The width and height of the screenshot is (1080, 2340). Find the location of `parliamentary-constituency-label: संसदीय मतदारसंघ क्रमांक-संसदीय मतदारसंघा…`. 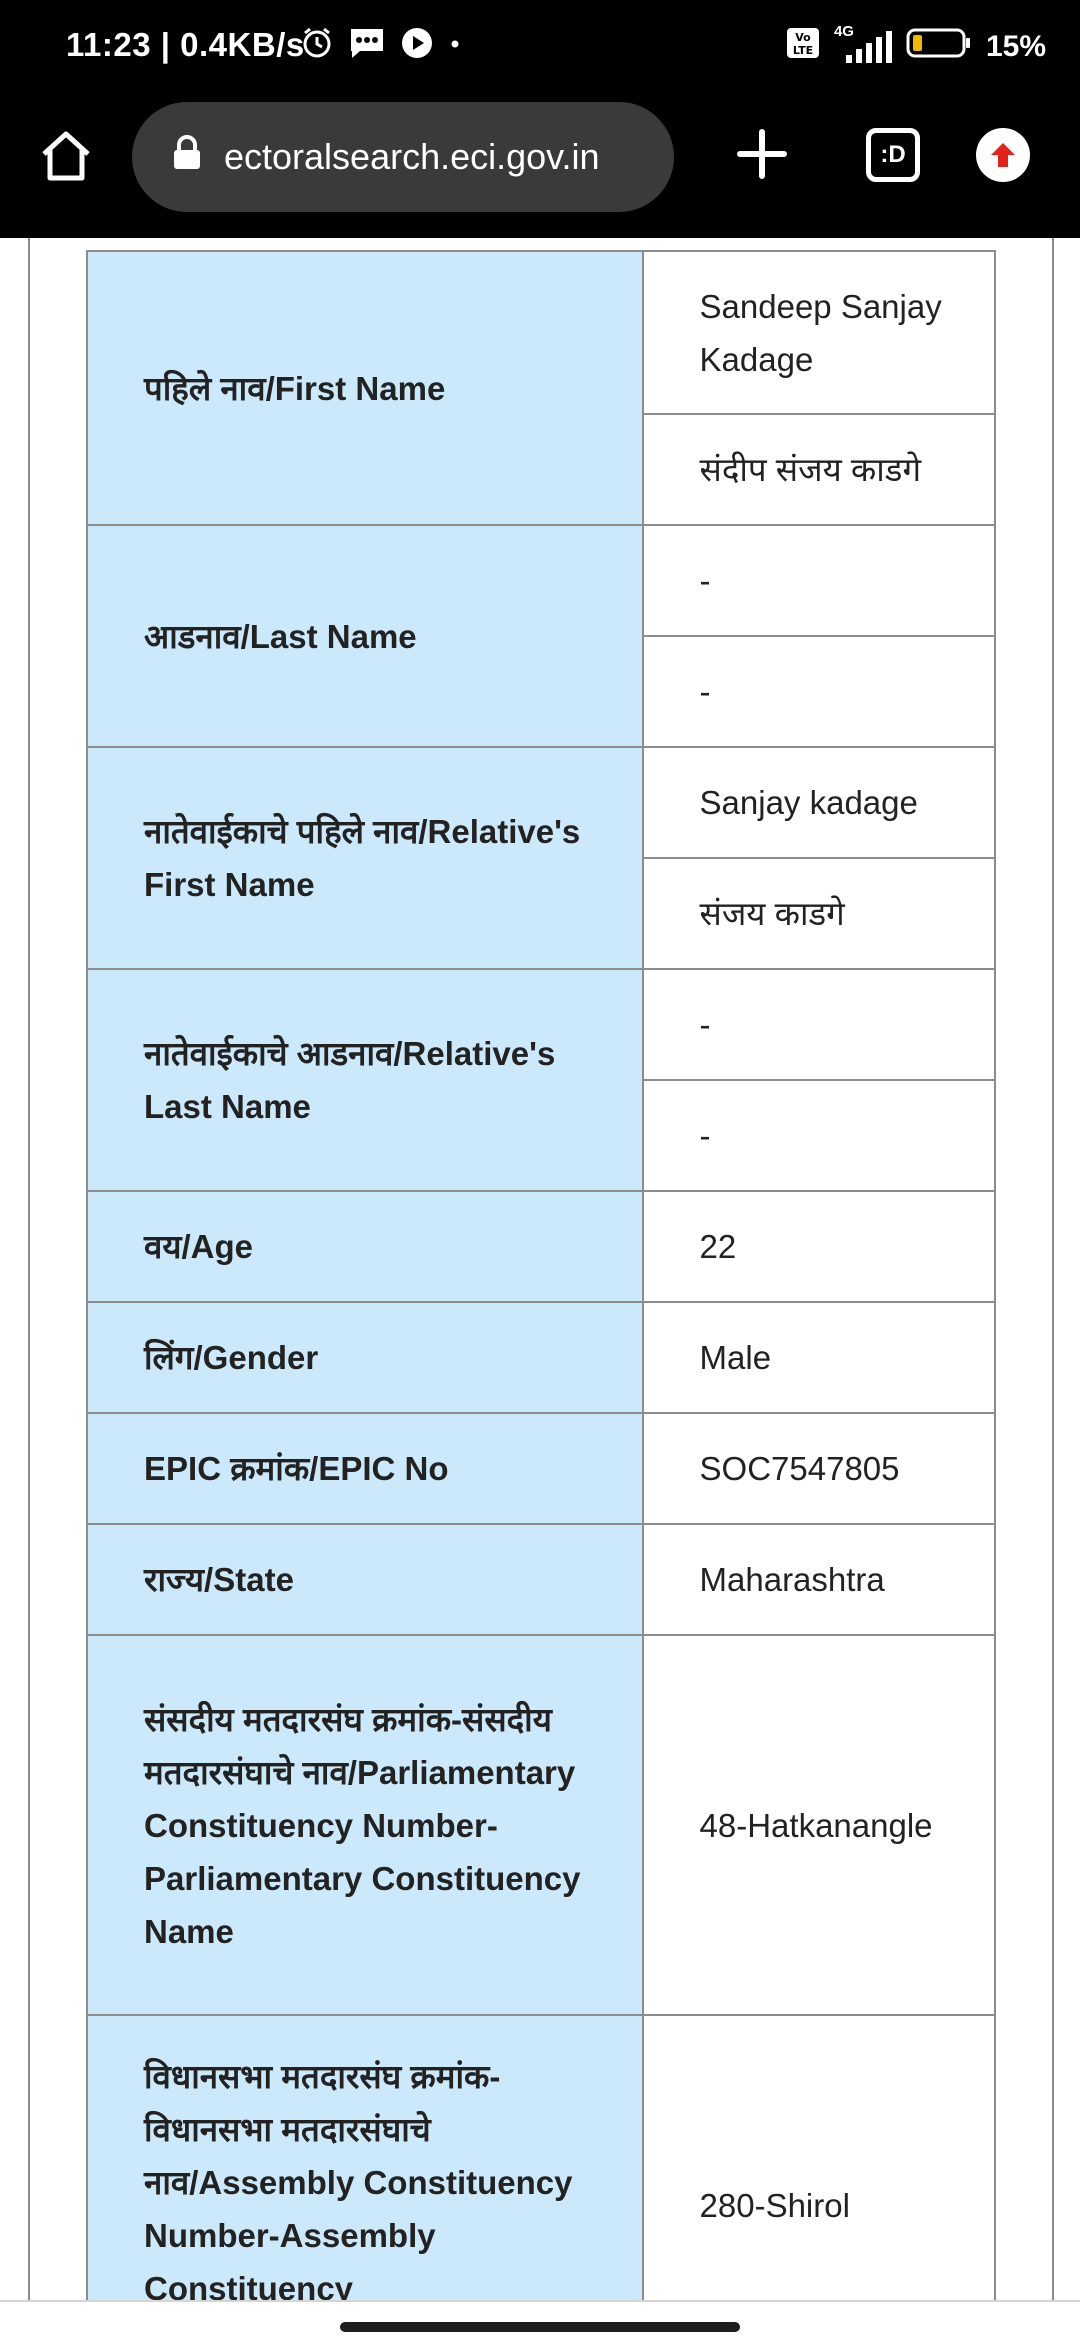

parliamentary-constituency-label: संसदीय मतदारसंघ क्रमांक-संसदीय मतदारसंघा… is located at coordinates (365, 1825).